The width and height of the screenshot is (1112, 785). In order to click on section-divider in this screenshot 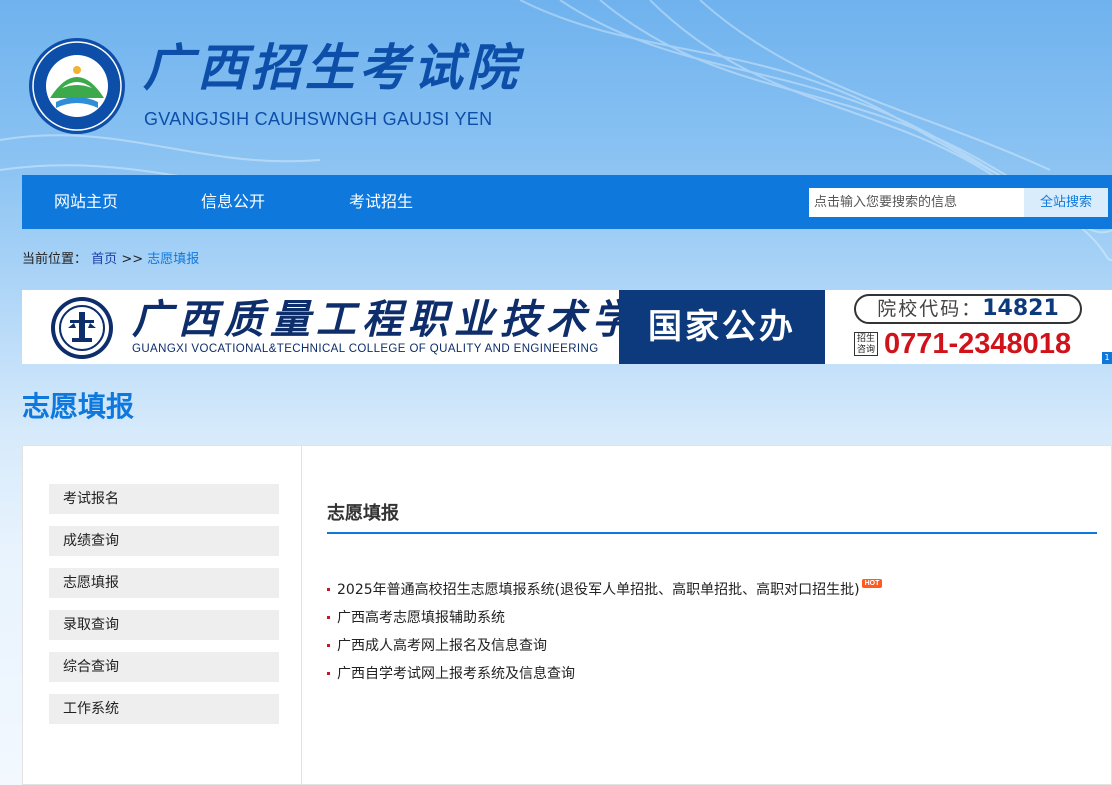, I will do `click(712, 533)`.